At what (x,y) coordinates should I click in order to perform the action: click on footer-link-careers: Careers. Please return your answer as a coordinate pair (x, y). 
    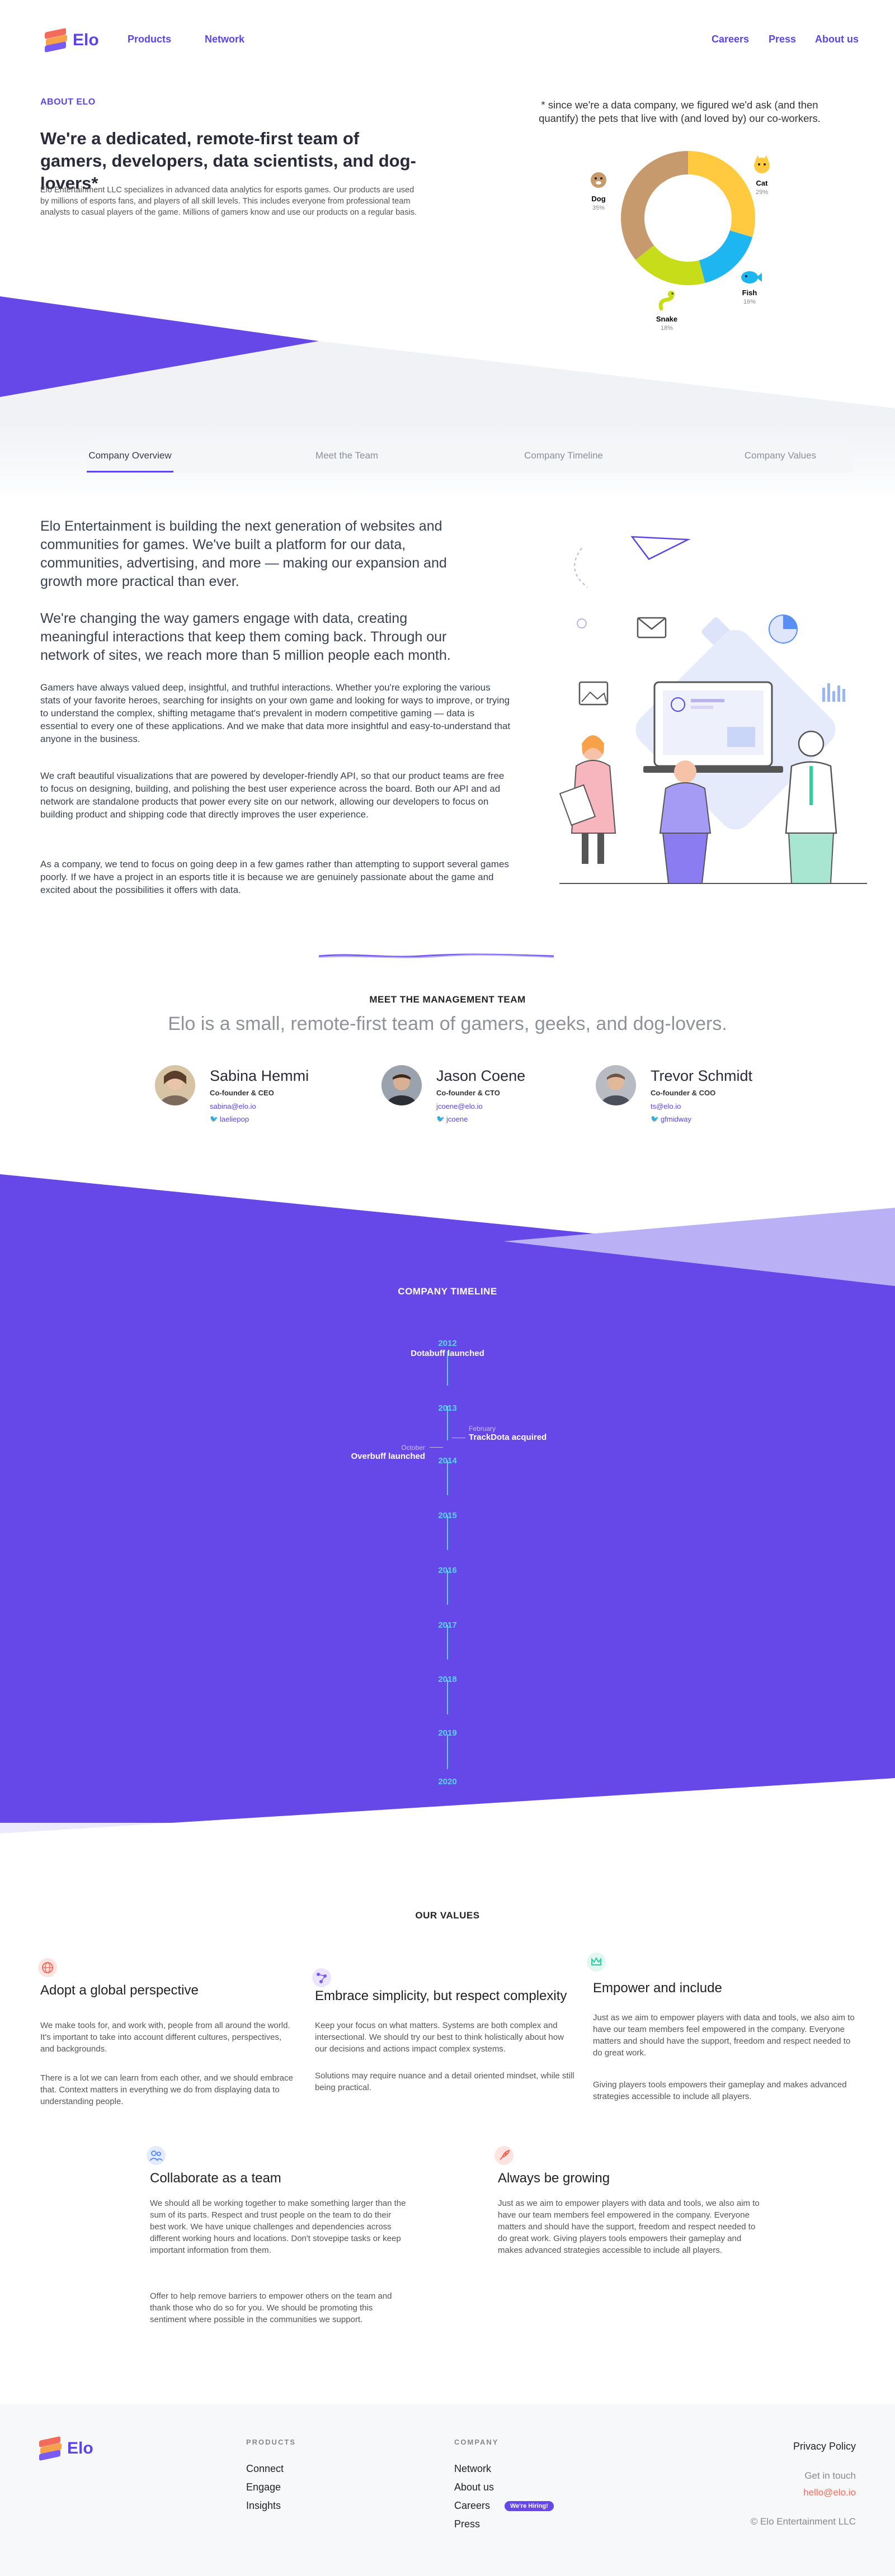
    Looking at the image, I should click on (472, 2506).